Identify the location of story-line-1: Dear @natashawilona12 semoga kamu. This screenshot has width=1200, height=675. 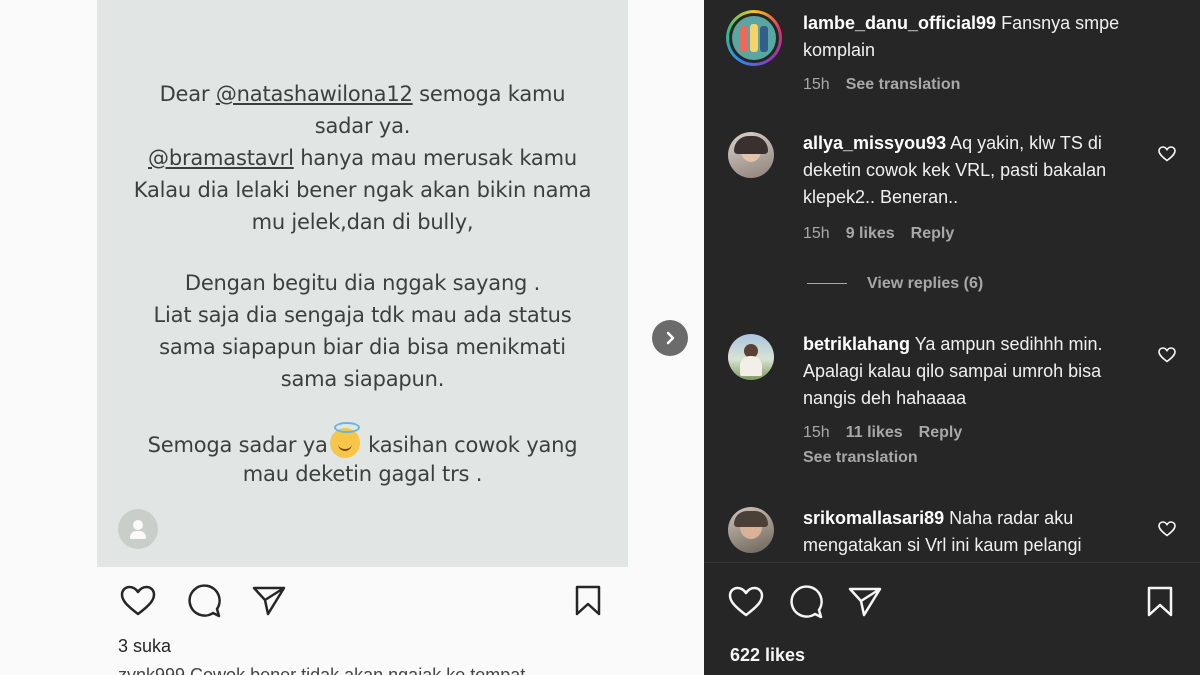
(362, 94).